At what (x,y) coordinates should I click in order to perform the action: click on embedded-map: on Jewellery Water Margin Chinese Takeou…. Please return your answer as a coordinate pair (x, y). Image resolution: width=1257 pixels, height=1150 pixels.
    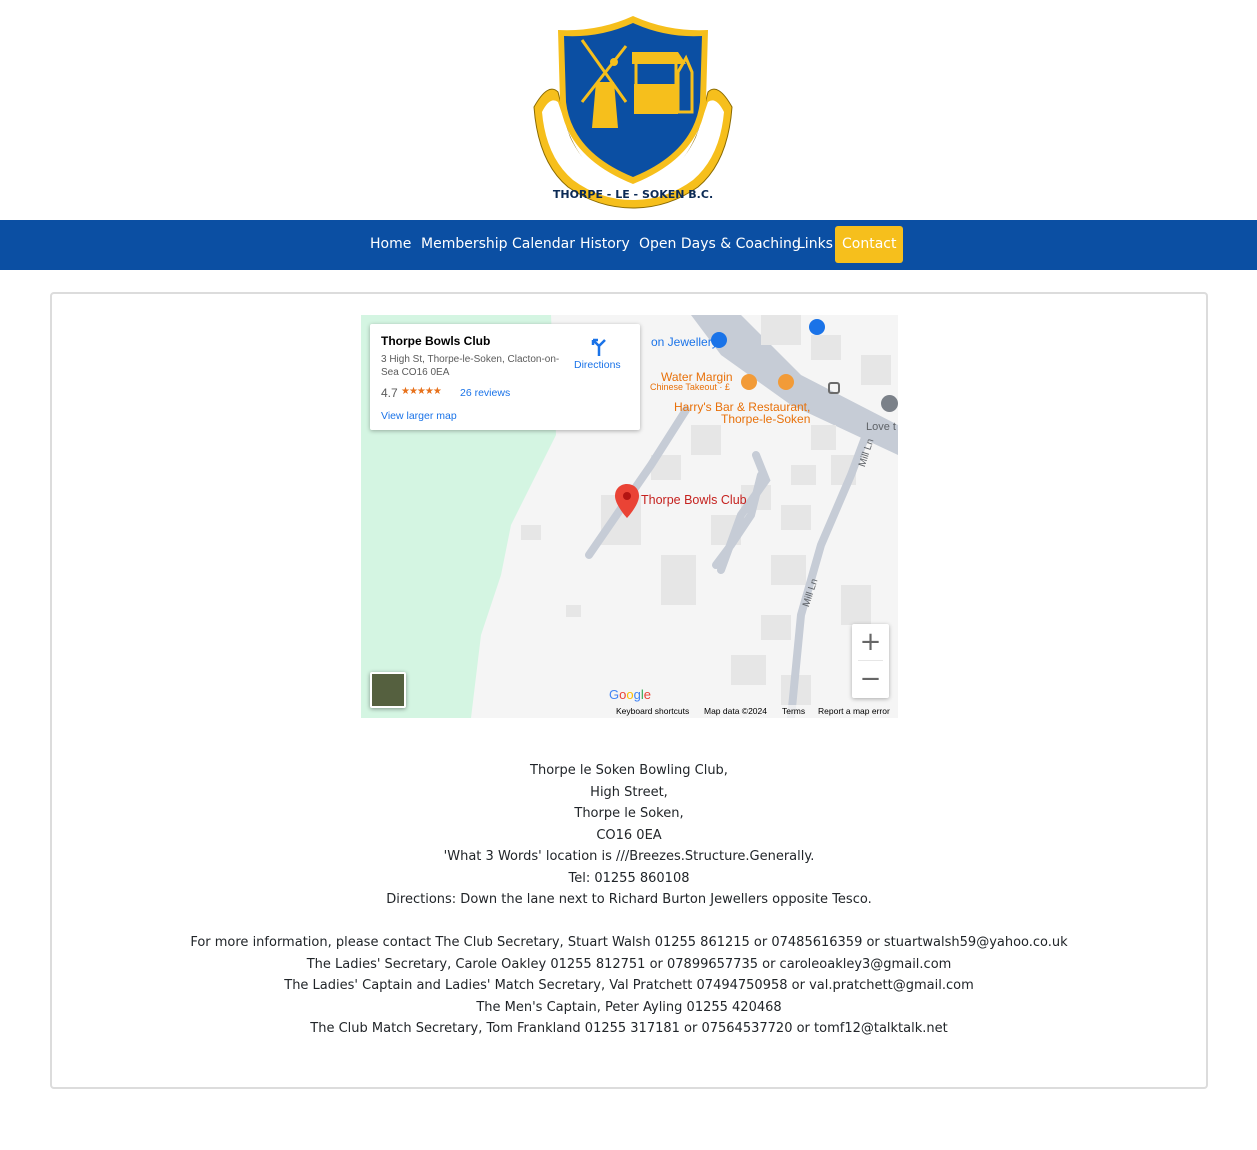
    Looking at the image, I should click on (629, 516).